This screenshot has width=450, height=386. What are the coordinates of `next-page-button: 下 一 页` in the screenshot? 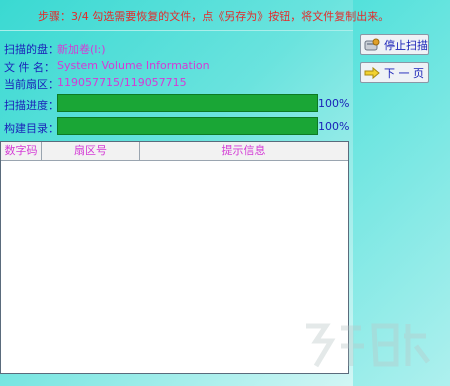 It's located at (394, 72).